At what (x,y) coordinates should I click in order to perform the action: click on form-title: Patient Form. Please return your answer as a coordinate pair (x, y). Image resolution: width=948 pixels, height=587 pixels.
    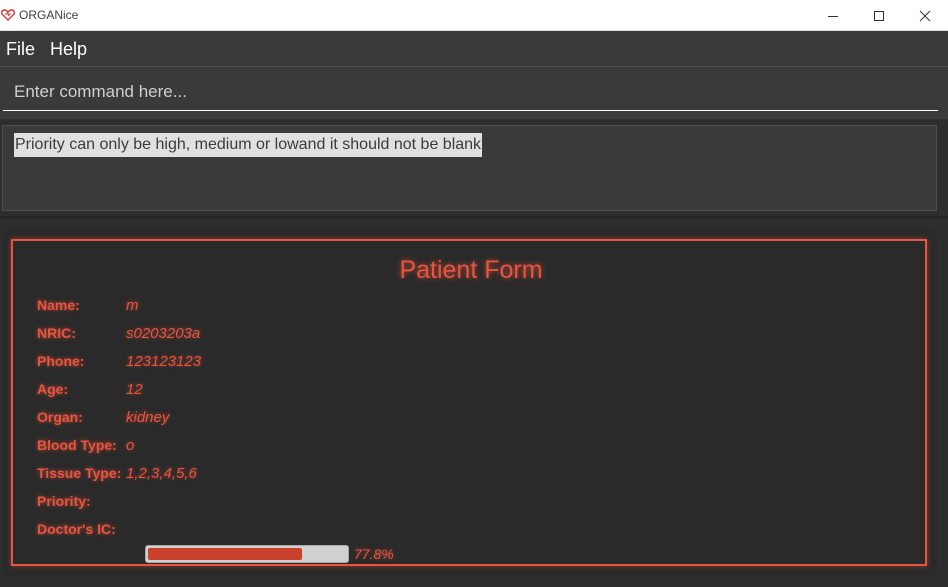
    Looking at the image, I should click on (471, 270).